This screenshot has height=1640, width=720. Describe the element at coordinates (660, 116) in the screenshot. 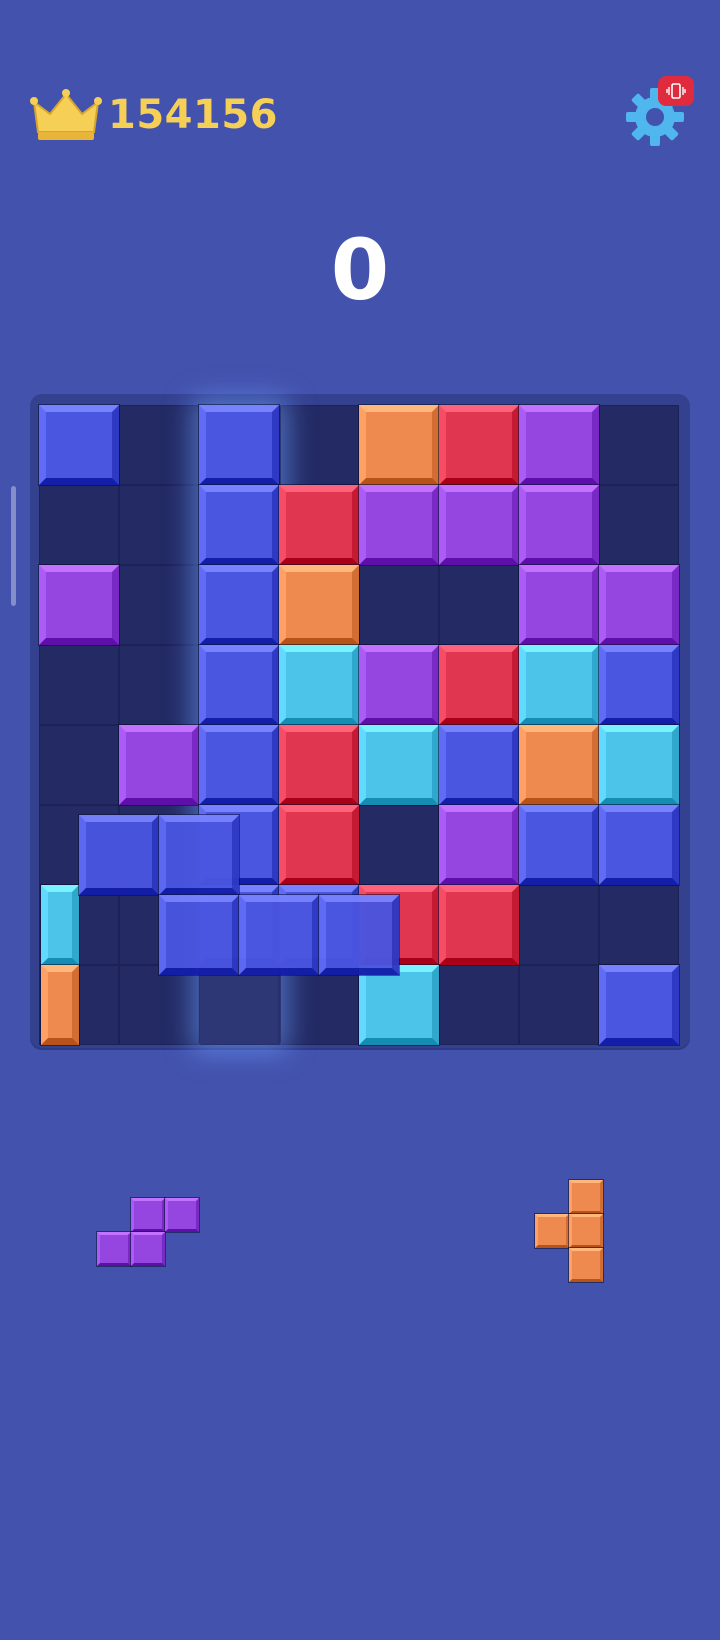

I see `settings-button` at that location.